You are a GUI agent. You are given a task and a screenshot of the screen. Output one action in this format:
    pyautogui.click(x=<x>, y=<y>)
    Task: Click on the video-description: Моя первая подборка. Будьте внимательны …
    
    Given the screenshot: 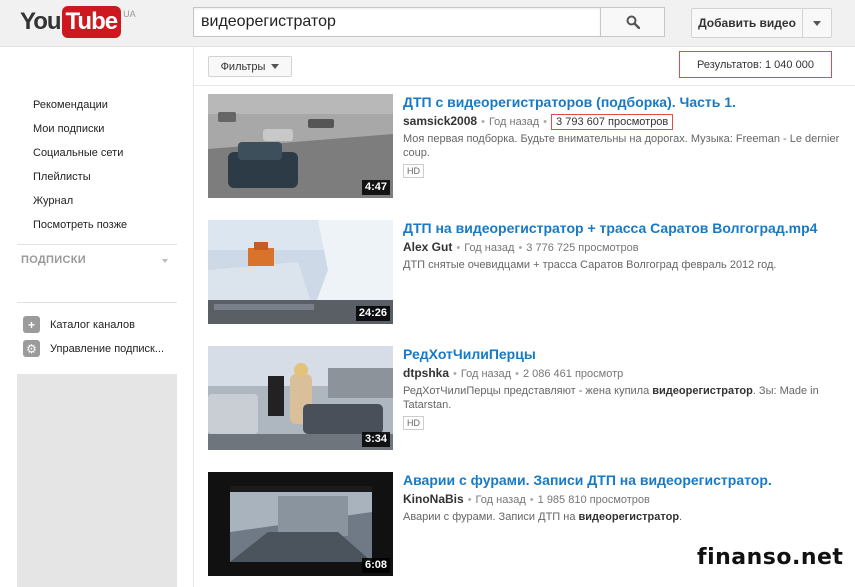 What is the action you would take?
    pyautogui.click(x=621, y=146)
    